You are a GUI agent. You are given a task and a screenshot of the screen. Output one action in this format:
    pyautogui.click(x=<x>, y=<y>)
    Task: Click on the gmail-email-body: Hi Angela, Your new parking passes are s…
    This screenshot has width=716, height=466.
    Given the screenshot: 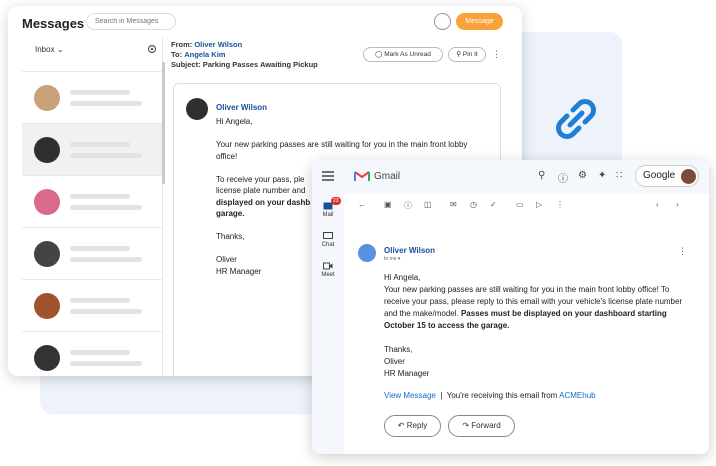 What is the action you would take?
    pyautogui.click(x=539, y=326)
    